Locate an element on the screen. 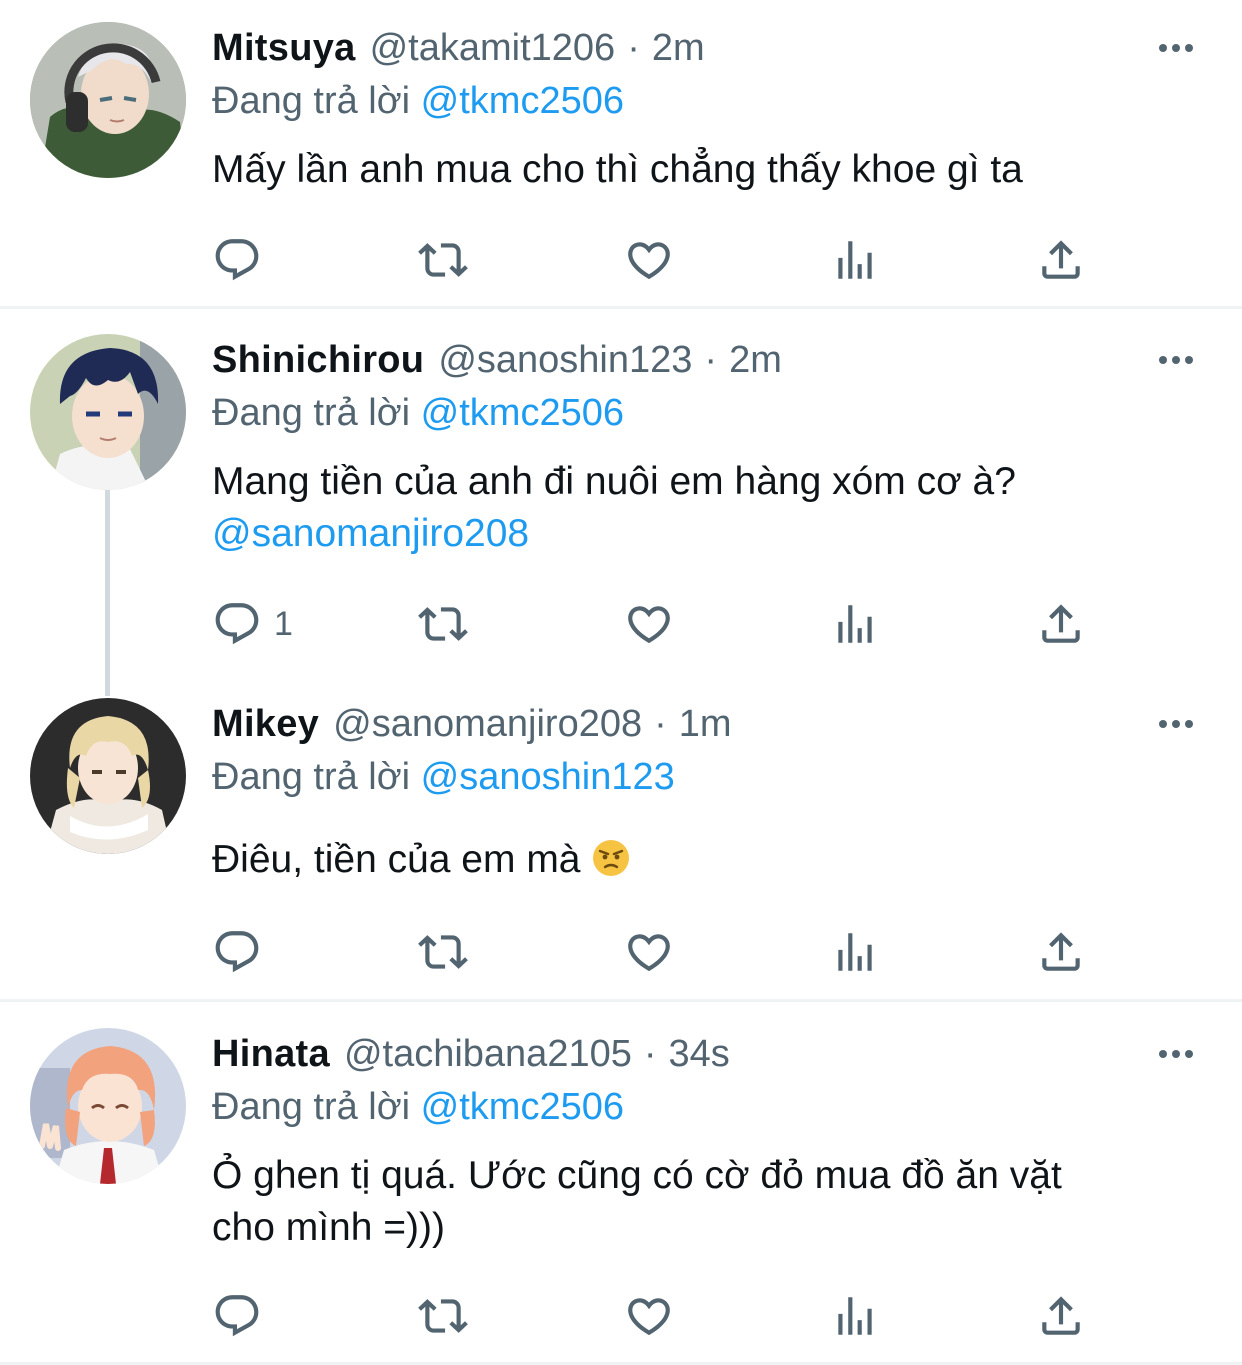 This screenshot has height=1365, width=1242. user-handle: @takamit1206 is located at coordinates (493, 48).